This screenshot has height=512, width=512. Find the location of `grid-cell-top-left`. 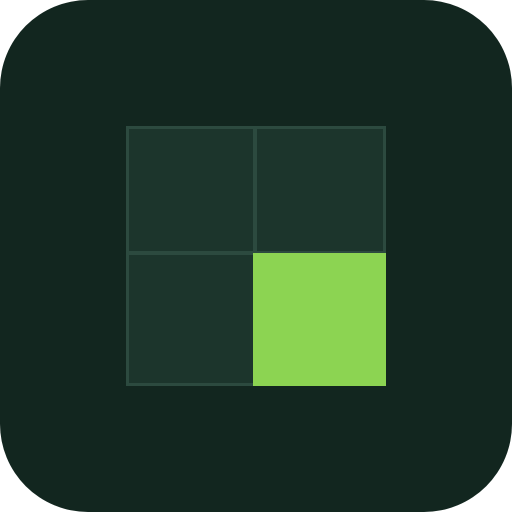

grid-cell-top-left is located at coordinates (191, 190).